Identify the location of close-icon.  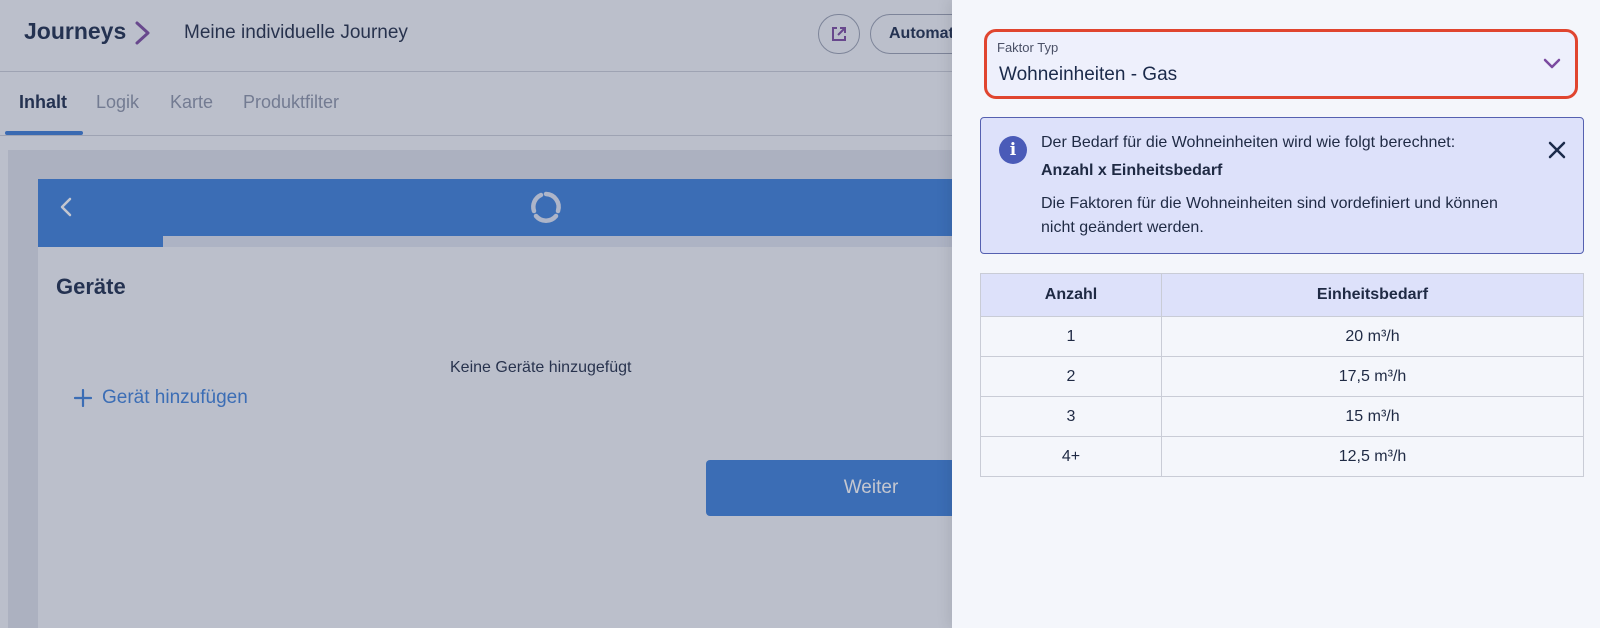
(1557, 150).